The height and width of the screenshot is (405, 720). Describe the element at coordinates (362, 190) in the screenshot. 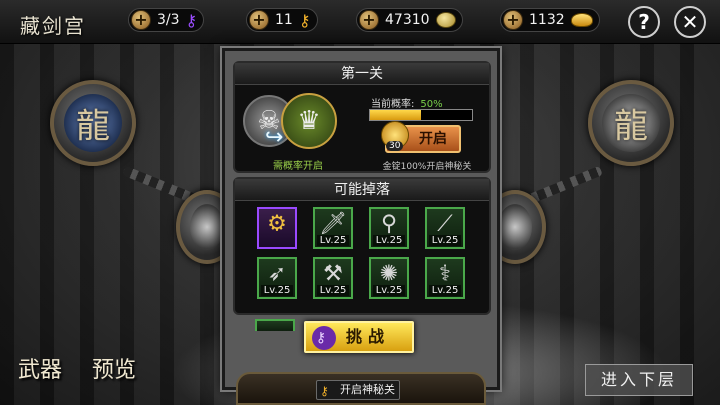

I see `drops-title: 可能掉落` at that location.